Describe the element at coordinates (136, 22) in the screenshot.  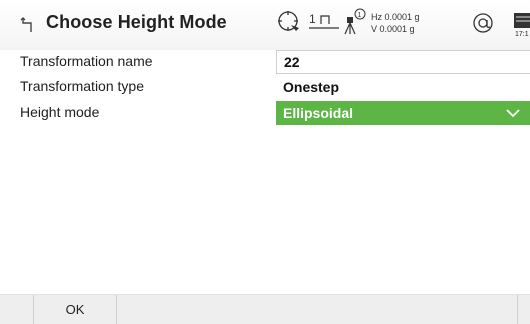
I see `page-title: Choose Height Mode` at that location.